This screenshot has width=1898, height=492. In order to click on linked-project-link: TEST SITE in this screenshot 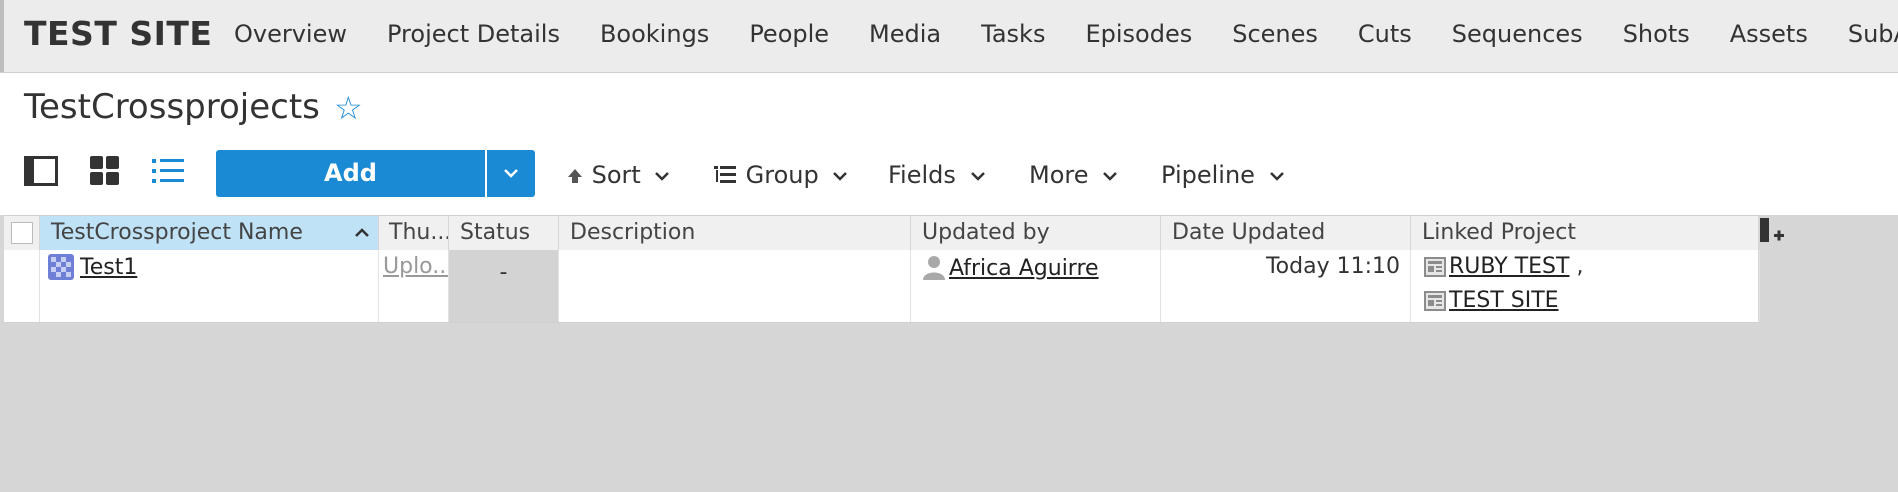, I will do `click(1504, 300)`.